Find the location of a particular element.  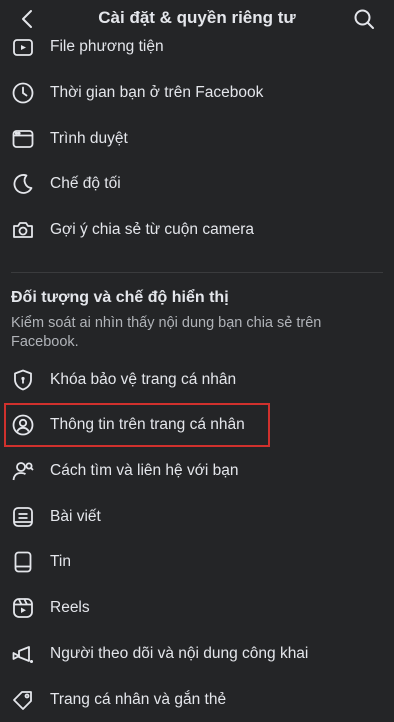

menu-item-label: File phương tiện is located at coordinates (107, 46).